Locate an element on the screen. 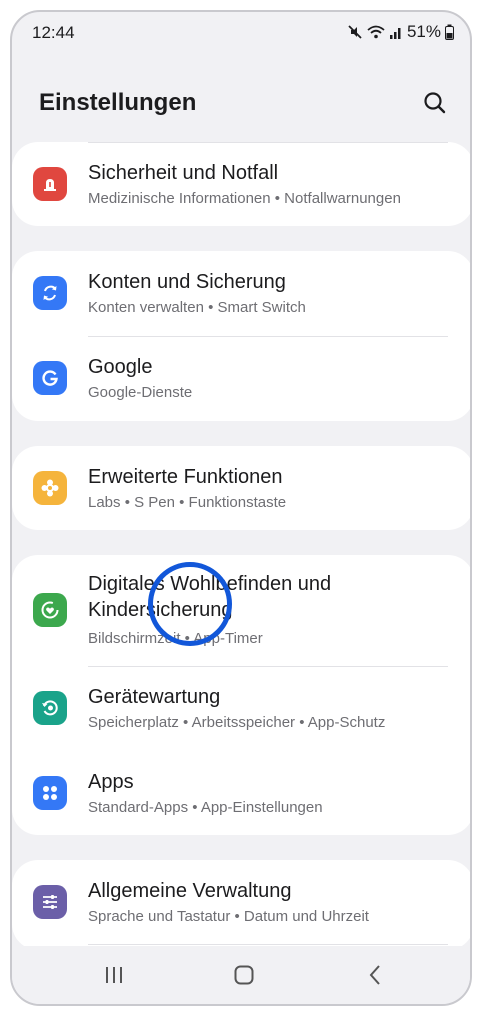 The width and height of the screenshot is (486, 1020). search-button is located at coordinates (435, 103).